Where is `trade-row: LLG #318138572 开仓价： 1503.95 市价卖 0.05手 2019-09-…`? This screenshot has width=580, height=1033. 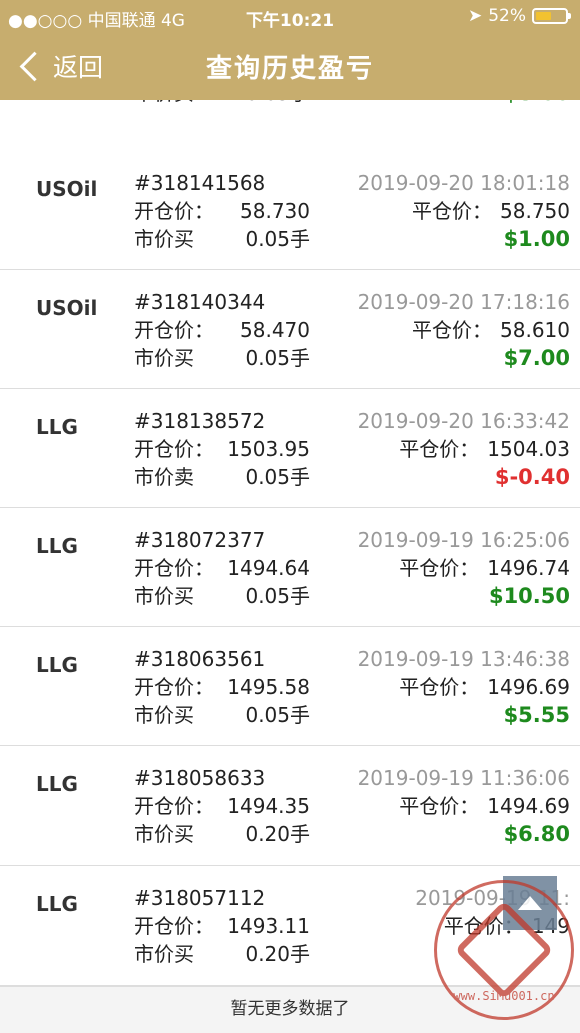 trade-row: LLG #318138572 开仓价： 1503.95 市价卖 0.05手 2019-09-… is located at coordinates (290, 448).